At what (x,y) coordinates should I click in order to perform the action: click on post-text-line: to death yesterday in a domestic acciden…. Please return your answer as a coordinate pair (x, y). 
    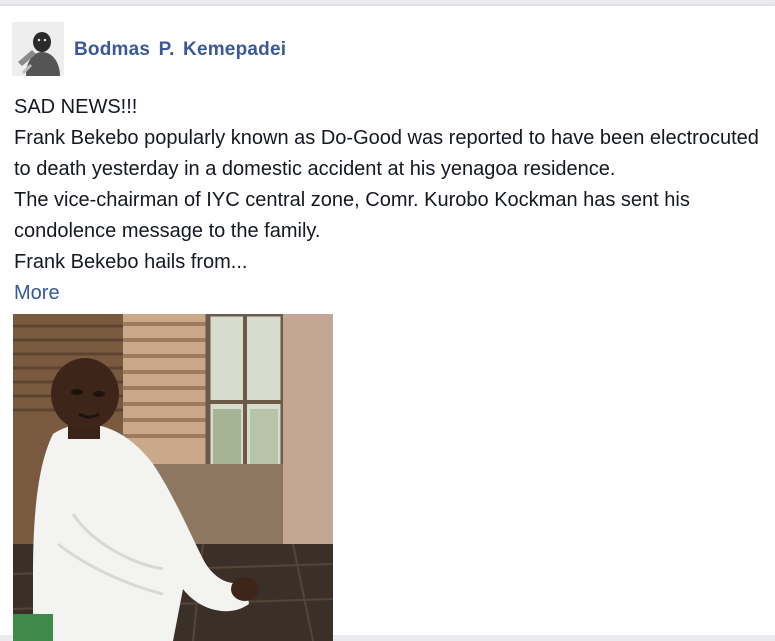
    Looking at the image, I should click on (315, 169).